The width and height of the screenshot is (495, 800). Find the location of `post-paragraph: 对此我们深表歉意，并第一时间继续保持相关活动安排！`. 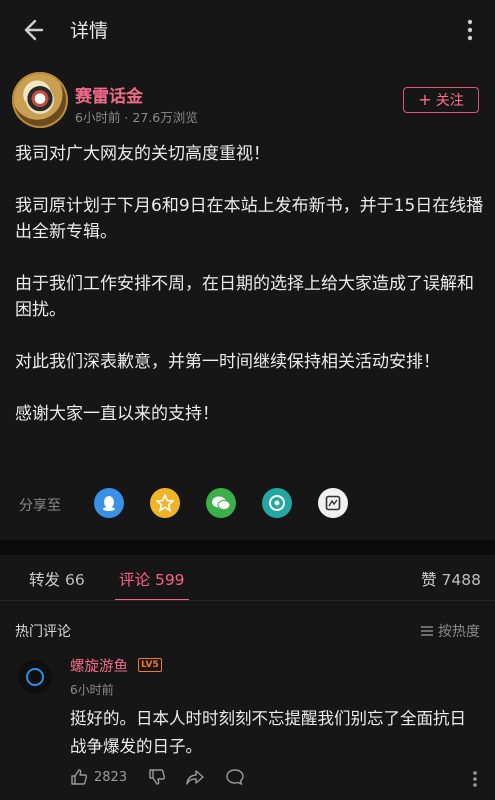

post-paragraph: 对此我们深表歉意，并第一时间继续保持相关活动安排！ is located at coordinates (227, 362).